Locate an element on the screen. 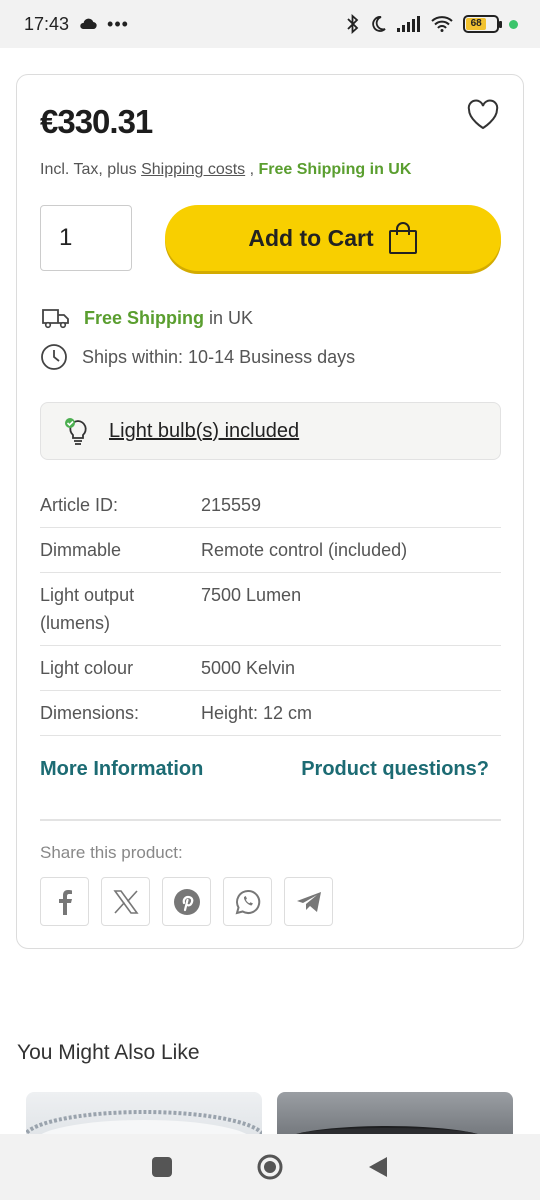 Image resolution: width=540 pixels, height=1200 pixels. bulb-included-notice: Light bulb(s) included is located at coordinates (270, 431).